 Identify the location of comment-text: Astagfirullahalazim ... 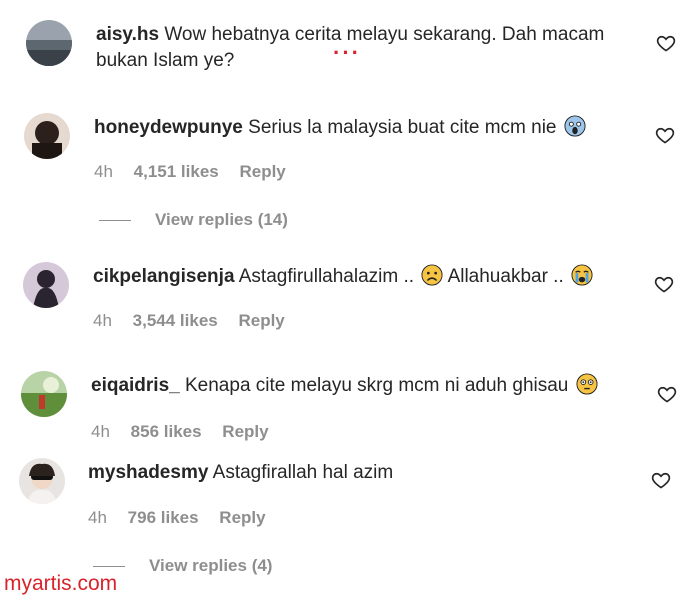
(326, 276).